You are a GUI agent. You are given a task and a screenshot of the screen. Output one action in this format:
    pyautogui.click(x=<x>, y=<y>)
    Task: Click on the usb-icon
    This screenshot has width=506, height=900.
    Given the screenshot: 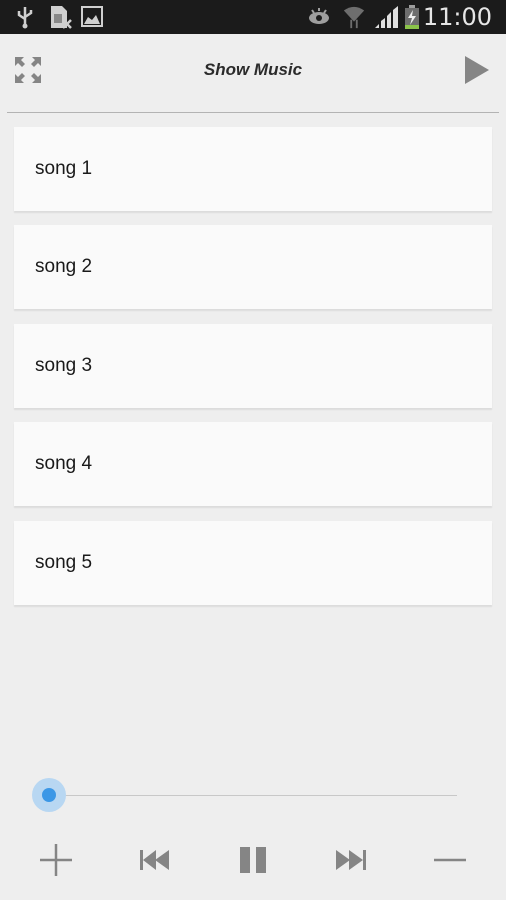 What is the action you would take?
    pyautogui.click(x=25, y=18)
    